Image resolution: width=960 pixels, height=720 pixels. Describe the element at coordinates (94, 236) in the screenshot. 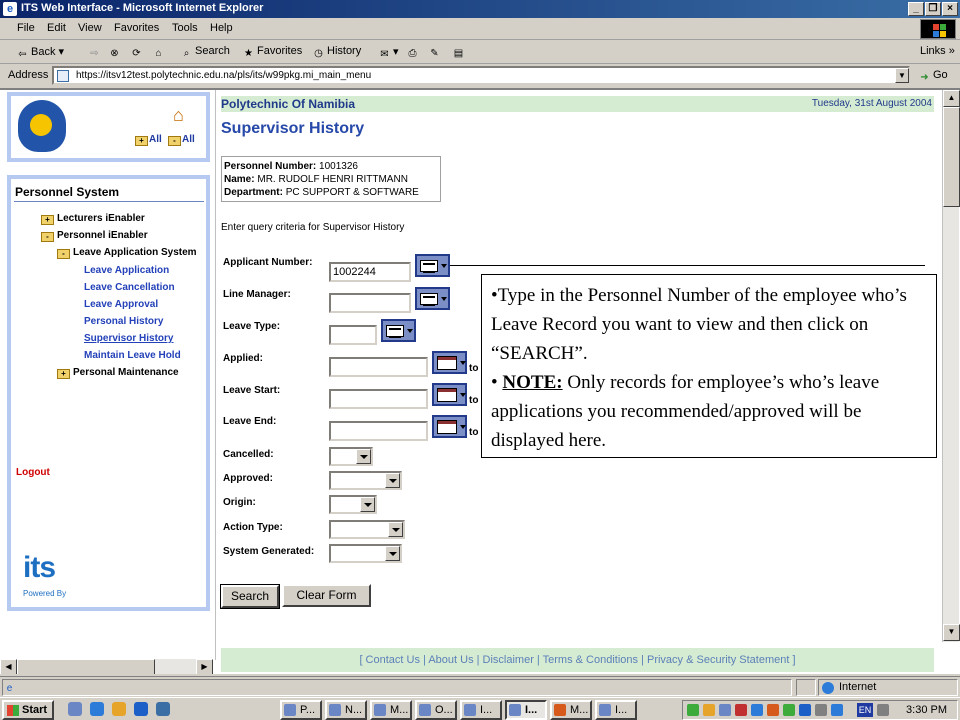

I see `node-personnel-ienabler: - Personnel iEnabler` at that location.